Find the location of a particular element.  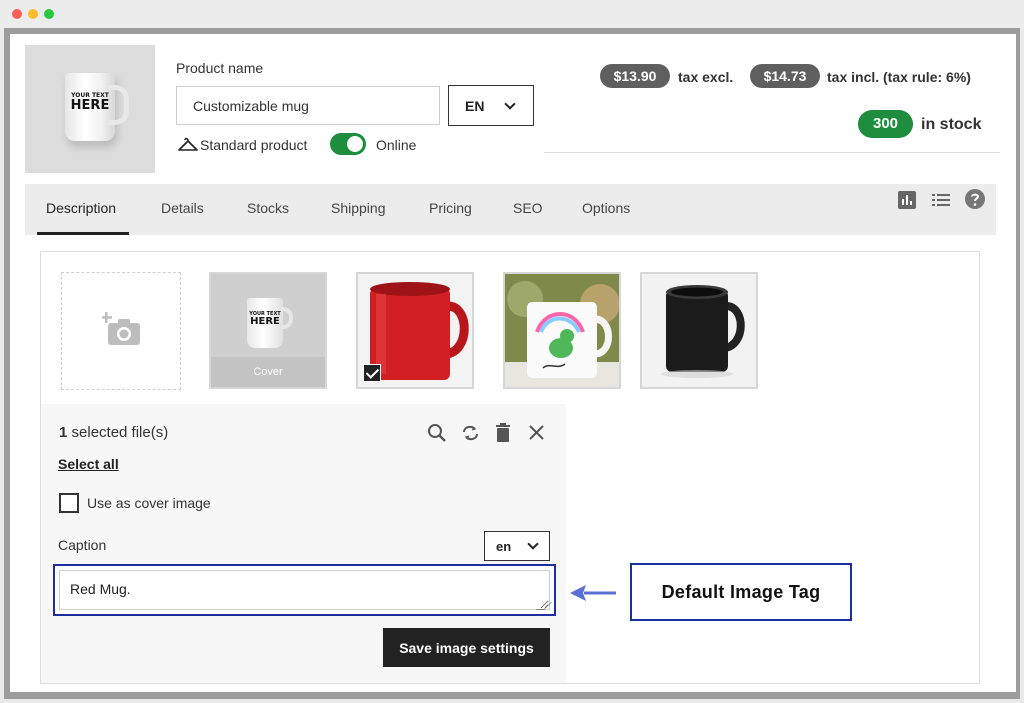

tab-pricing: Pricing is located at coordinates (450, 208).